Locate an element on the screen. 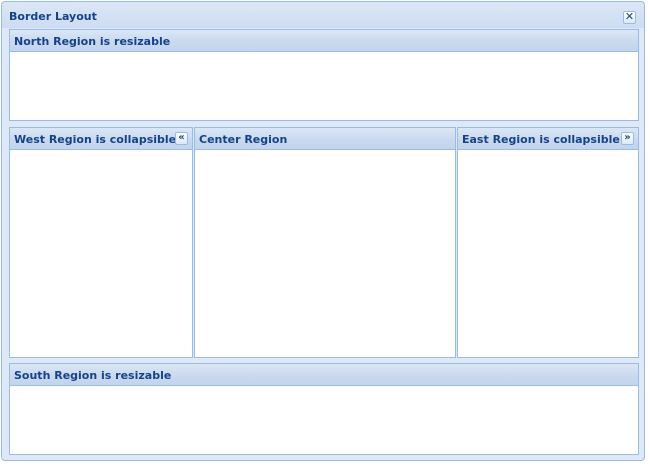 The width and height of the screenshot is (650, 466). collapse-right-icon: » is located at coordinates (627, 138).